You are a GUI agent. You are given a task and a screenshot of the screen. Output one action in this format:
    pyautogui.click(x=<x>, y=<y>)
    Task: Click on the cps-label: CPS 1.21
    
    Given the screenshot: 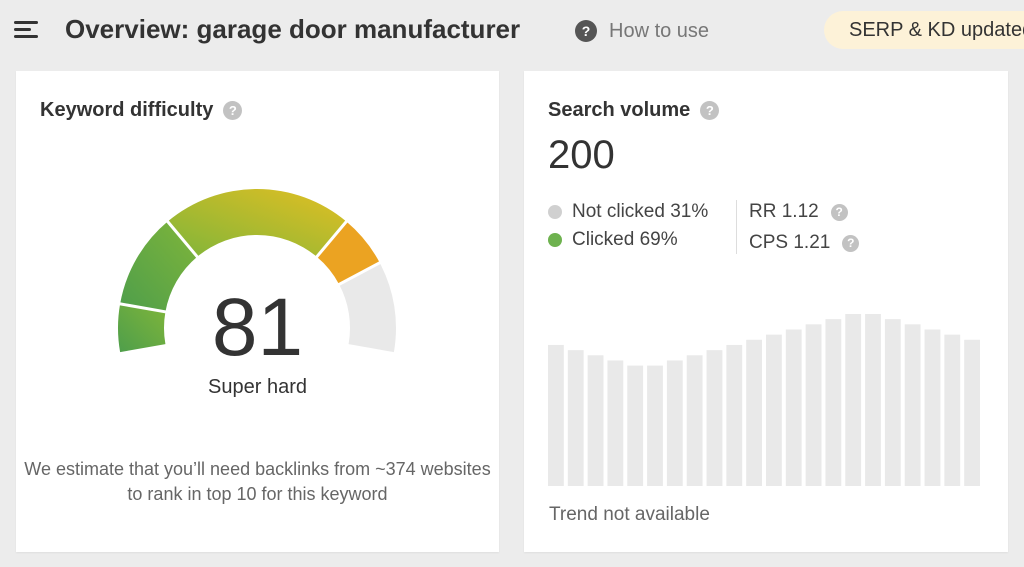 What is the action you would take?
    pyautogui.click(x=790, y=242)
    